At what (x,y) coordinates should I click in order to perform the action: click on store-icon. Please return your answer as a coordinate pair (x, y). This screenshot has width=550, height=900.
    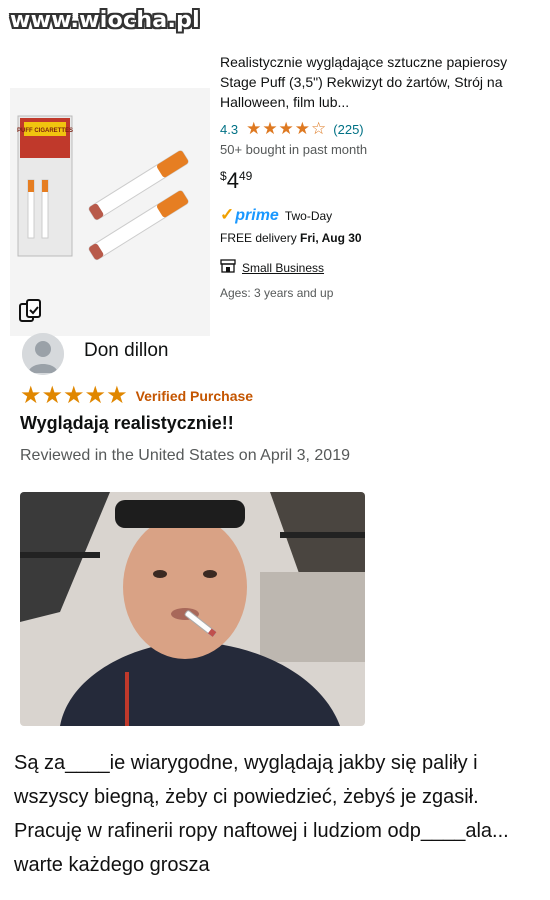
    Looking at the image, I should click on (228, 267).